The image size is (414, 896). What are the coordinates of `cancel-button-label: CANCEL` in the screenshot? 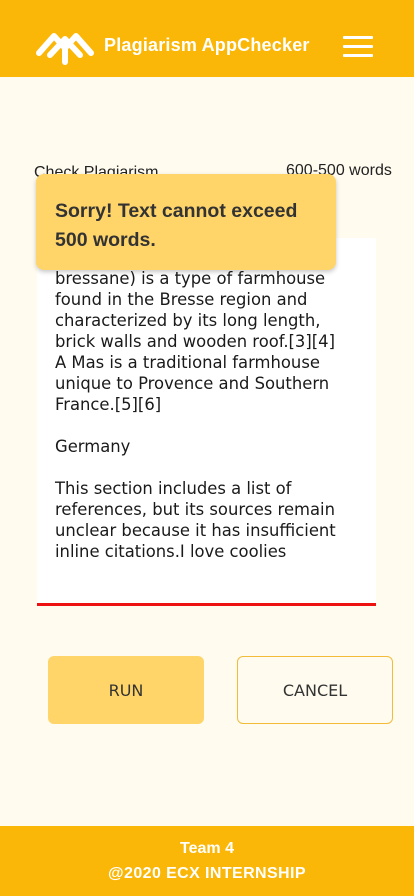 It's located at (315, 690).